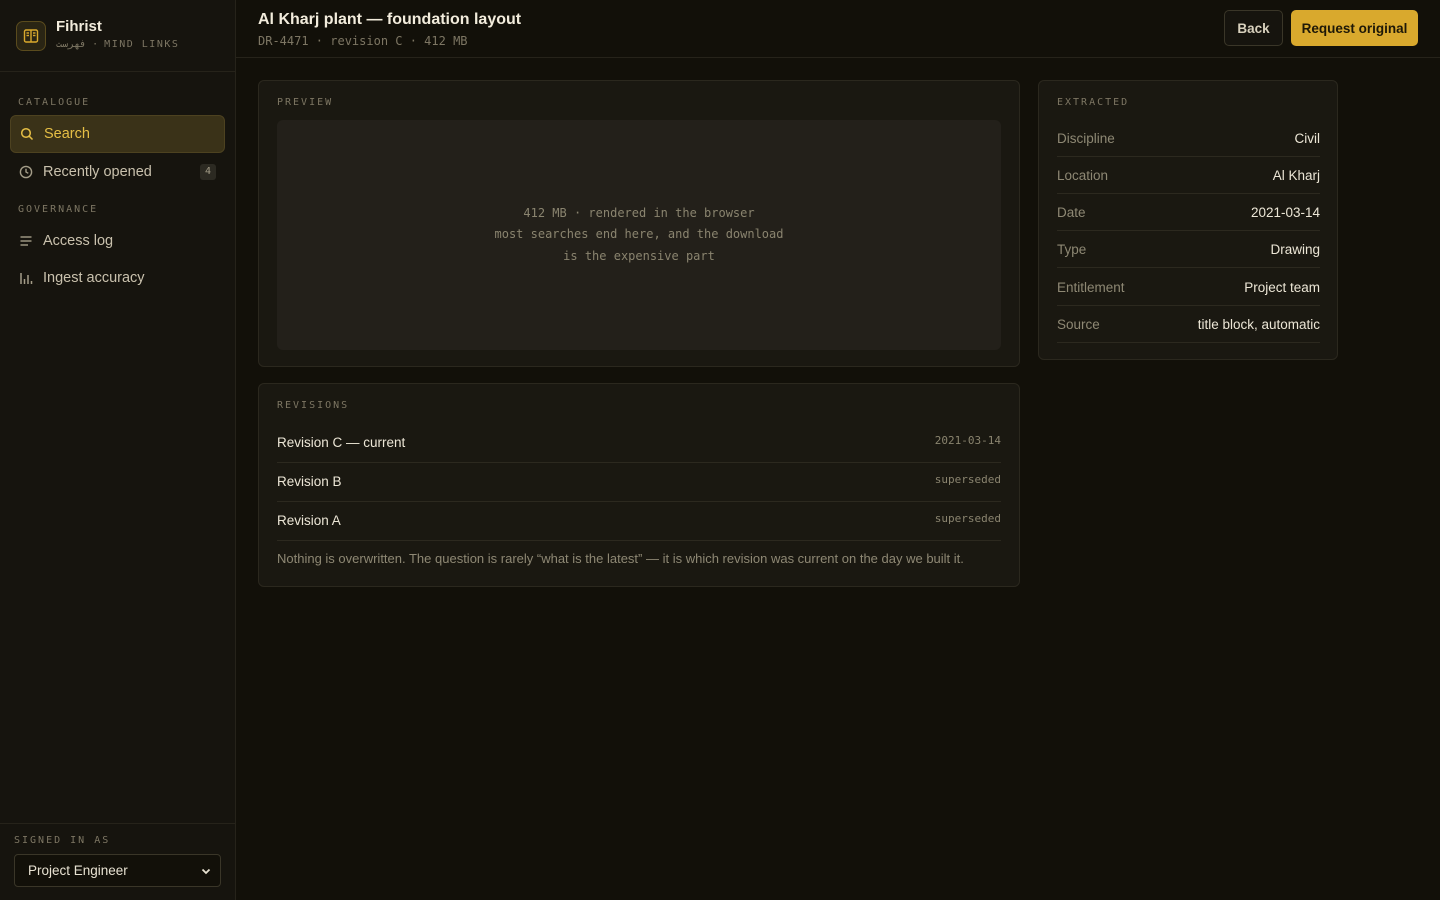 Image resolution: width=1440 pixels, height=900 pixels. I want to click on extracted-label: EXTRACTED, so click(1093, 102).